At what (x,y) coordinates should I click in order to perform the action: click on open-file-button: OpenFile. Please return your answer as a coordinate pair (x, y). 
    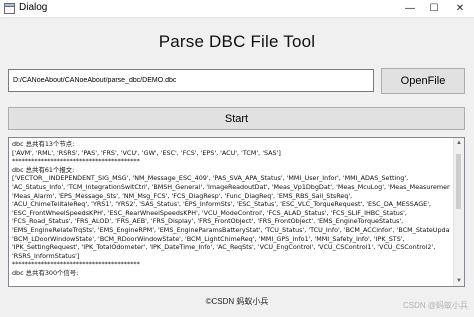
    Looking at the image, I should click on (423, 81).